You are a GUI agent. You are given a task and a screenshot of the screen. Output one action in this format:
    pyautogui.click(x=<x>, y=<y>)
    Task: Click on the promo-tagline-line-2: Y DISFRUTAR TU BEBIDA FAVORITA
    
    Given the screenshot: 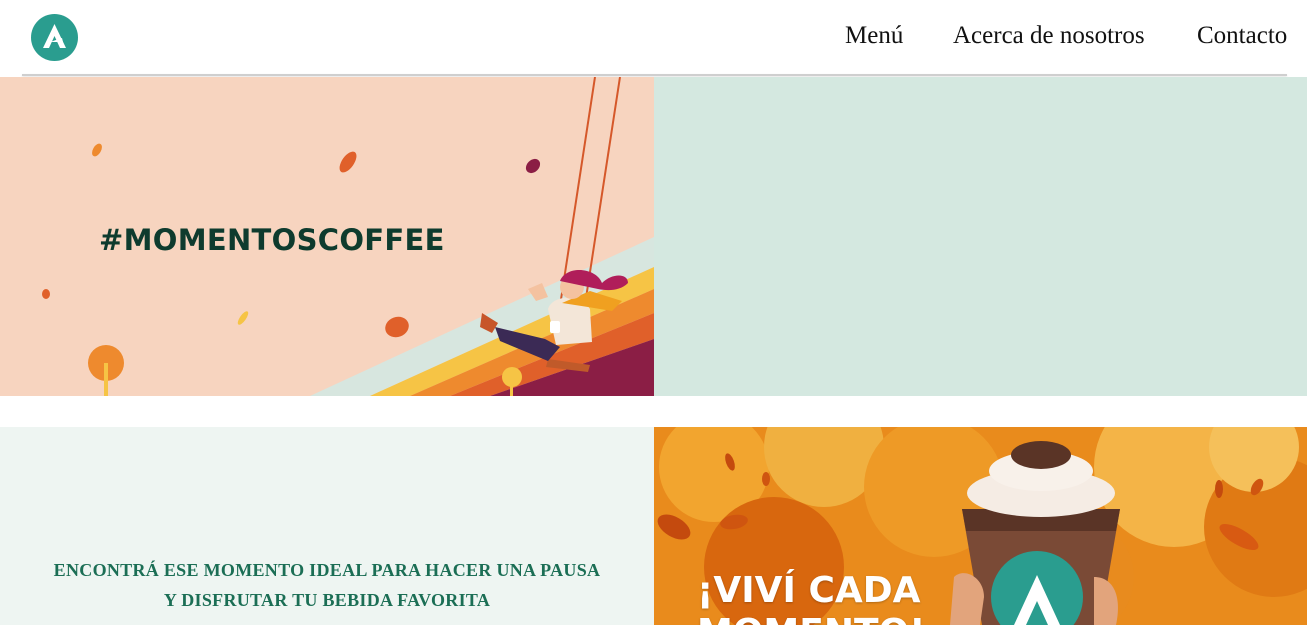 What is the action you would take?
    pyautogui.click(x=327, y=600)
    